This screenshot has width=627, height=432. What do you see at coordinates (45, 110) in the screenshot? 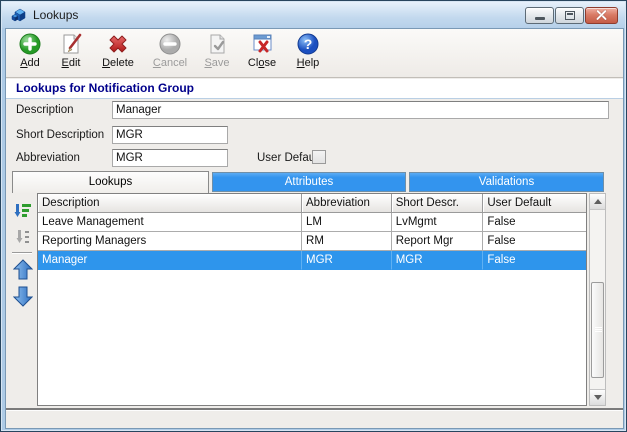
I see `description-label: Description` at bounding box center [45, 110].